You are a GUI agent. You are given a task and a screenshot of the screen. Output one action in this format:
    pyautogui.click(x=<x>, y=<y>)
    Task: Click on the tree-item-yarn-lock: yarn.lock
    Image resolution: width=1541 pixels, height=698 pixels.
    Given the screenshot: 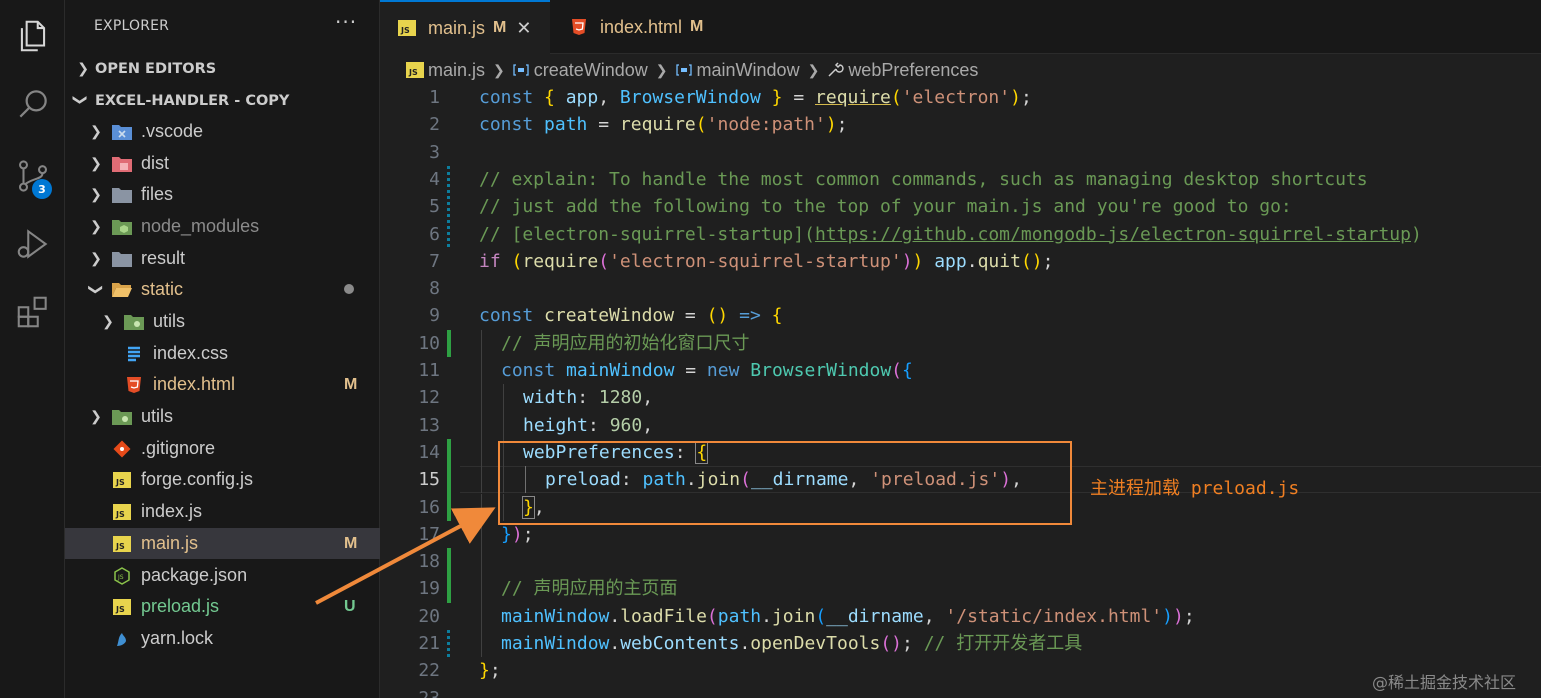 What is the action you would take?
    pyautogui.click(x=222, y=638)
    